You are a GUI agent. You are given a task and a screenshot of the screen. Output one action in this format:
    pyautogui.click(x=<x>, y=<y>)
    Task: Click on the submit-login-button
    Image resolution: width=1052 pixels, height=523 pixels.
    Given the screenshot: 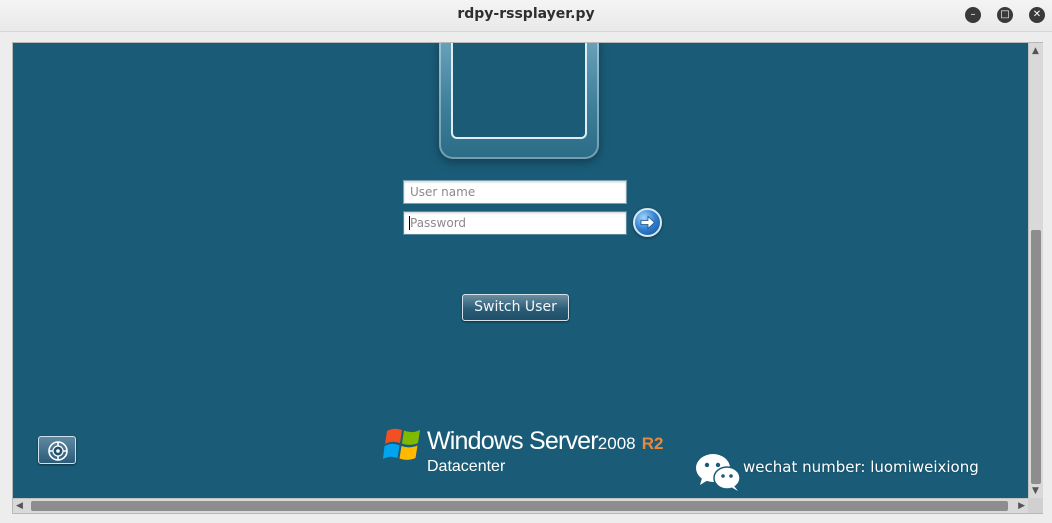 What is the action you would take?
    pyautogui.click(x=647, y=222)
    